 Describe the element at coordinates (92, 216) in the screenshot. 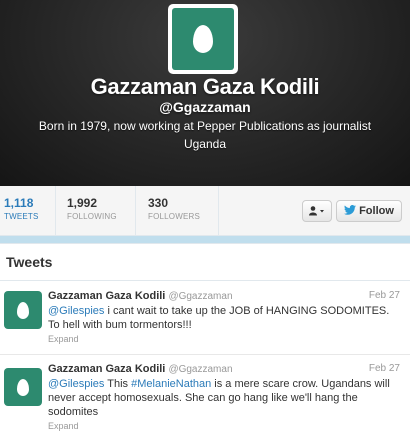

I see `stat-label: FOLLOWING` at that location.